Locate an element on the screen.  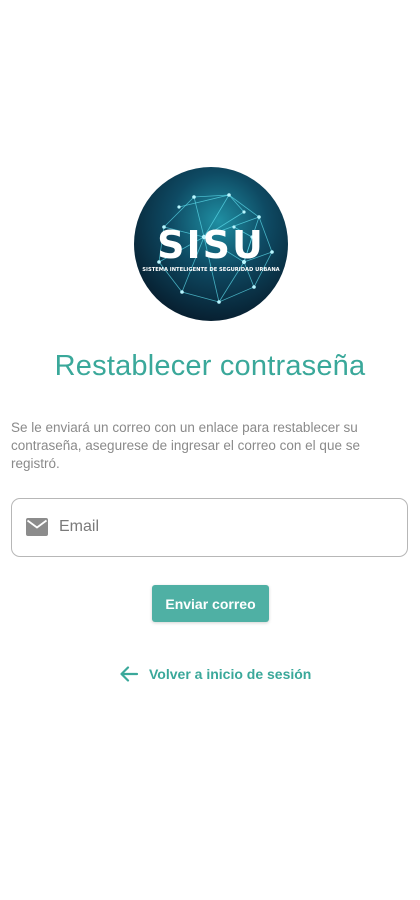
send-email-button: Enviar correo is located at coordinates (210, 603).